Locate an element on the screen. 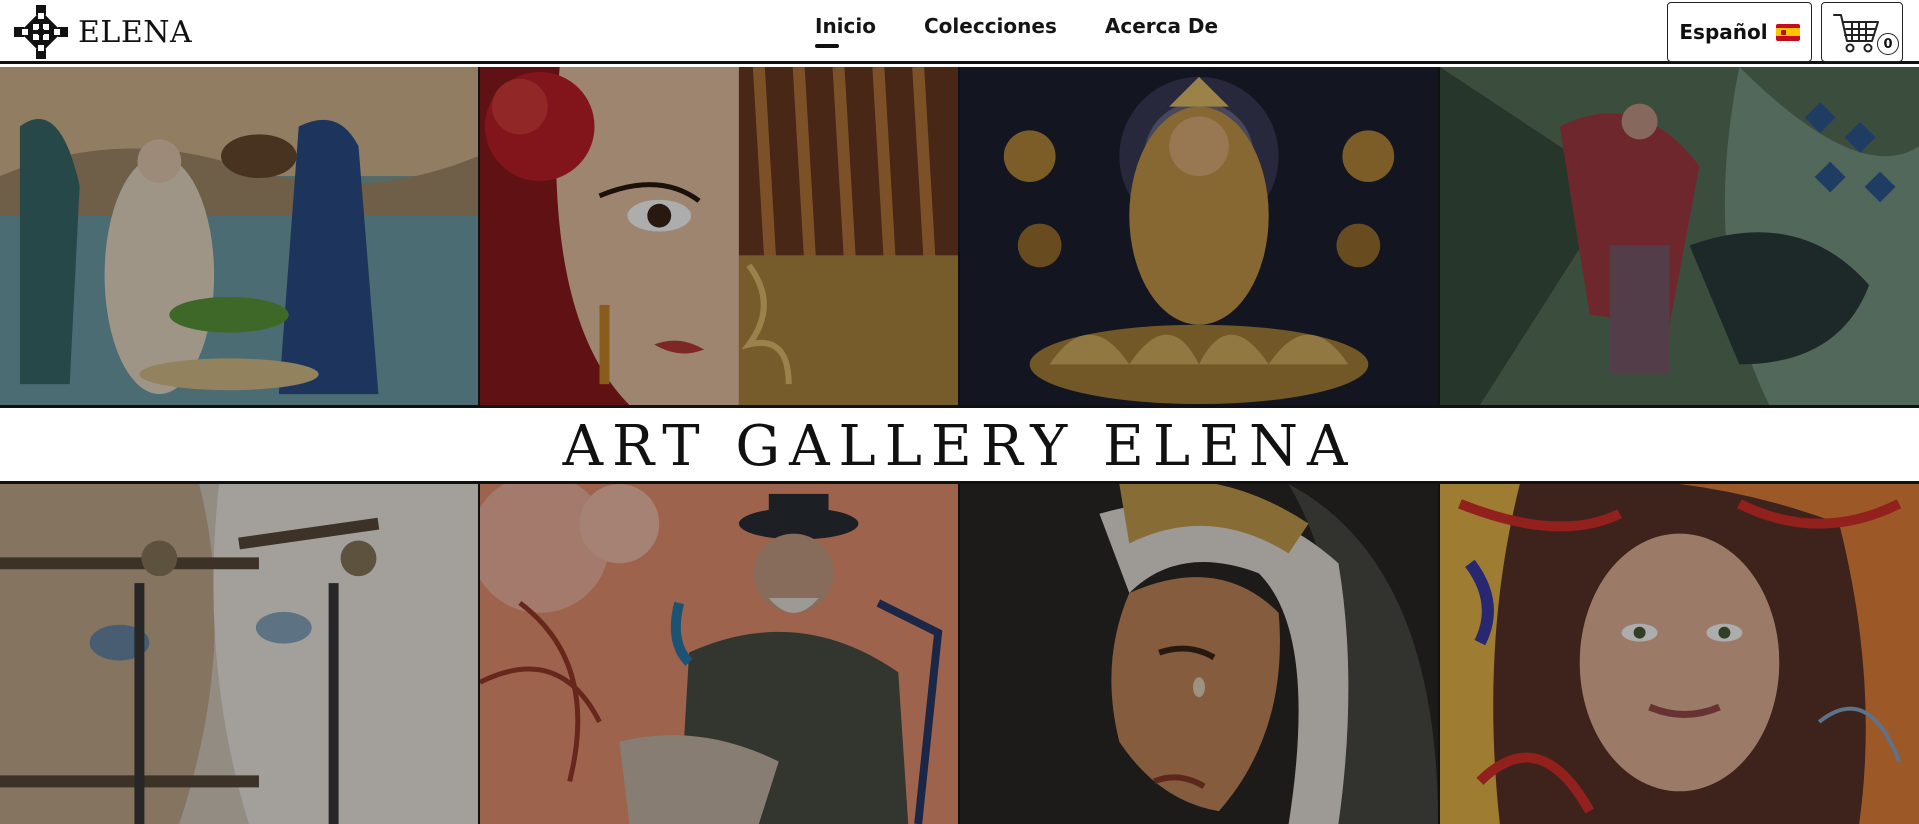 The width and height of the screenshot is (1919, 824). nav-item-inicio: Inicio is located at coordinates (845, 31).